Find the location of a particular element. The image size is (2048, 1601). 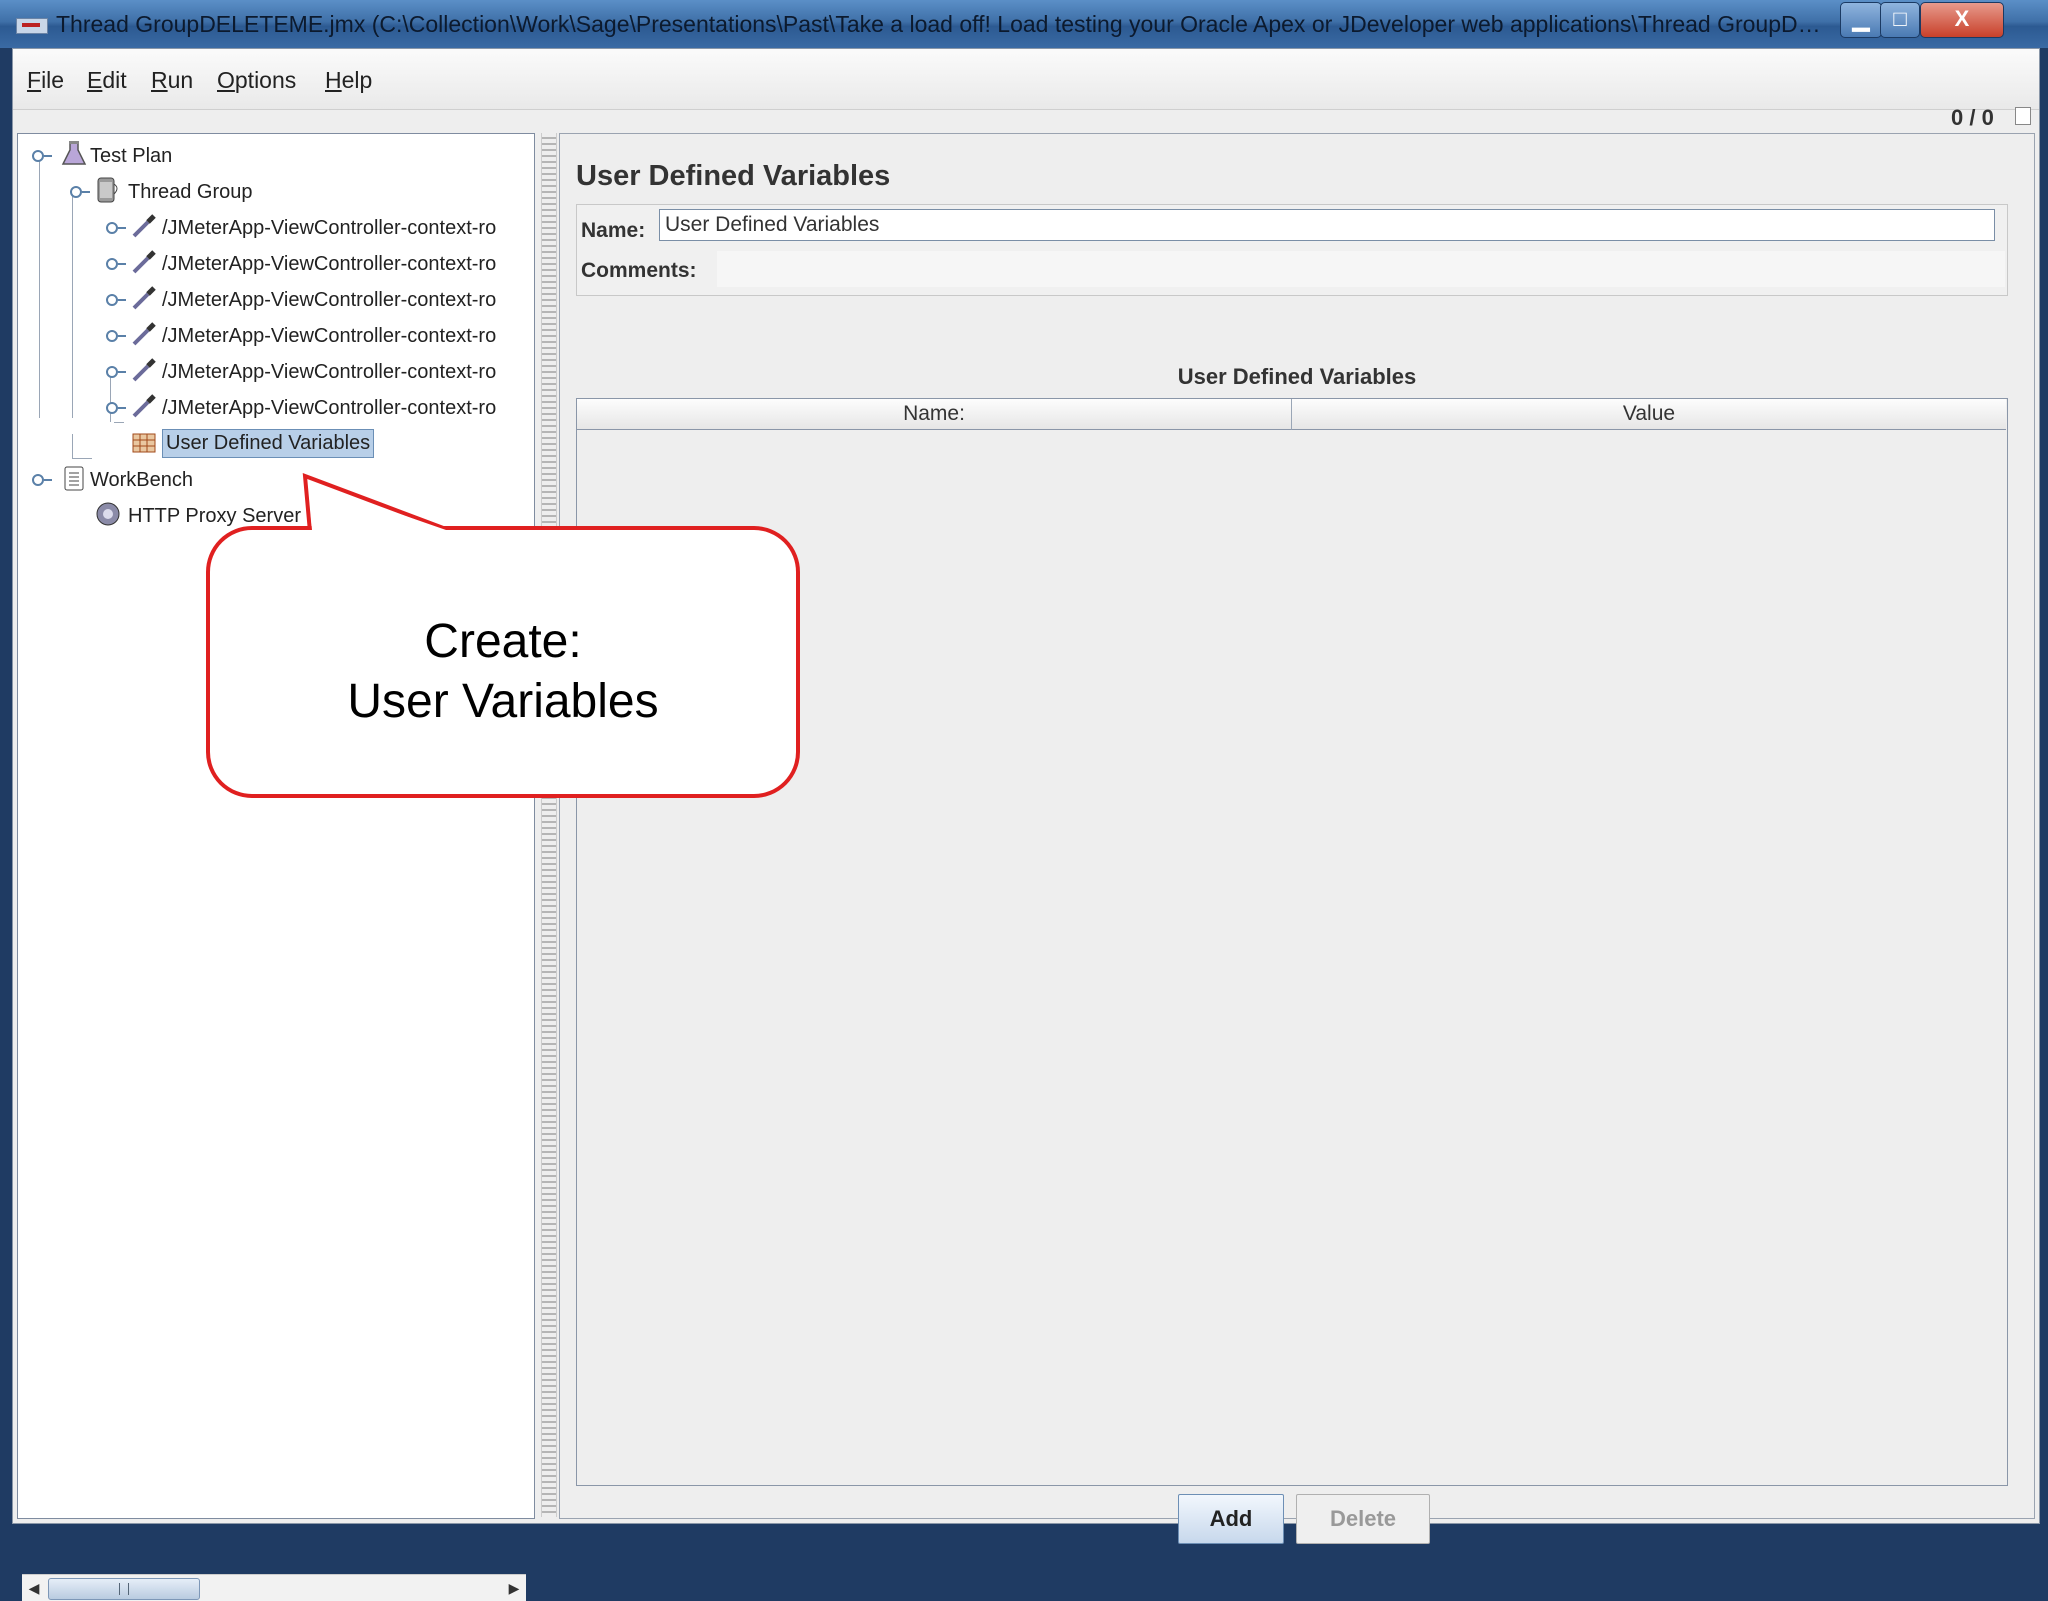

tree-node-workbench: WorkBench is located at coordinates (178, 480).